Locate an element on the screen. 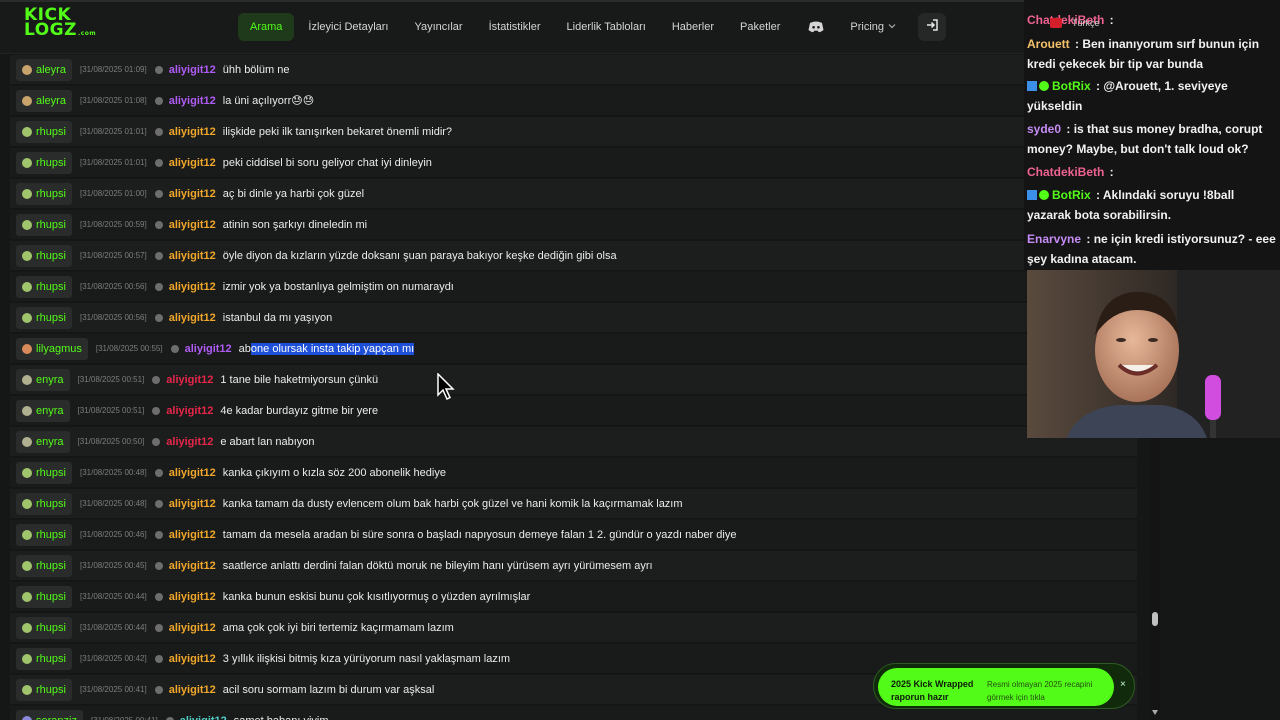  chatter-name: enyra is located at coordinates (50, 410).